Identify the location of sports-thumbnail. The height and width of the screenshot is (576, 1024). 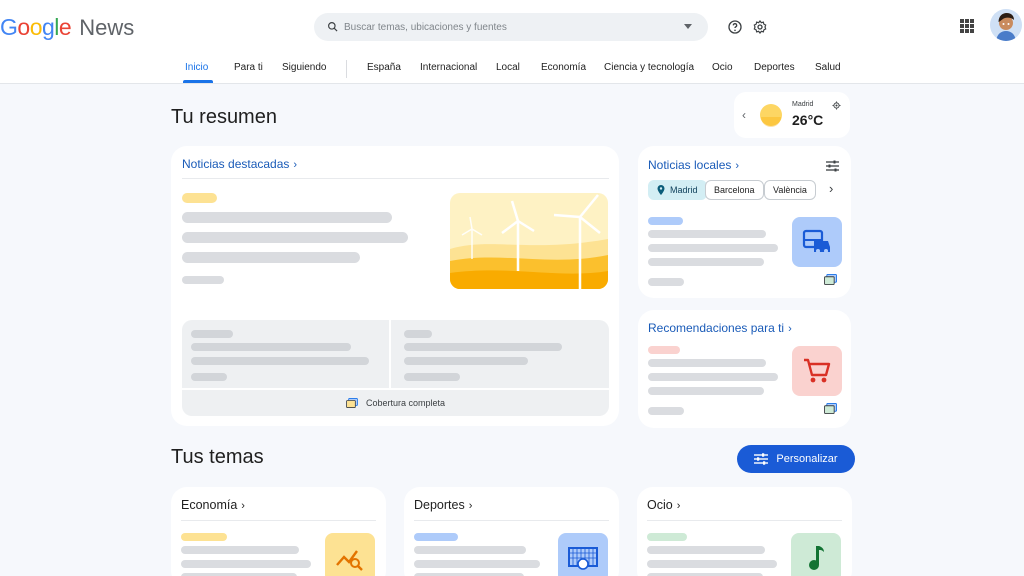
(583, 554).